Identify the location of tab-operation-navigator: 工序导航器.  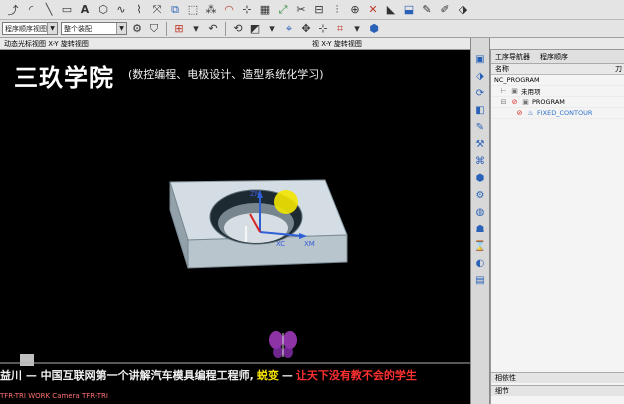
(512, 57).